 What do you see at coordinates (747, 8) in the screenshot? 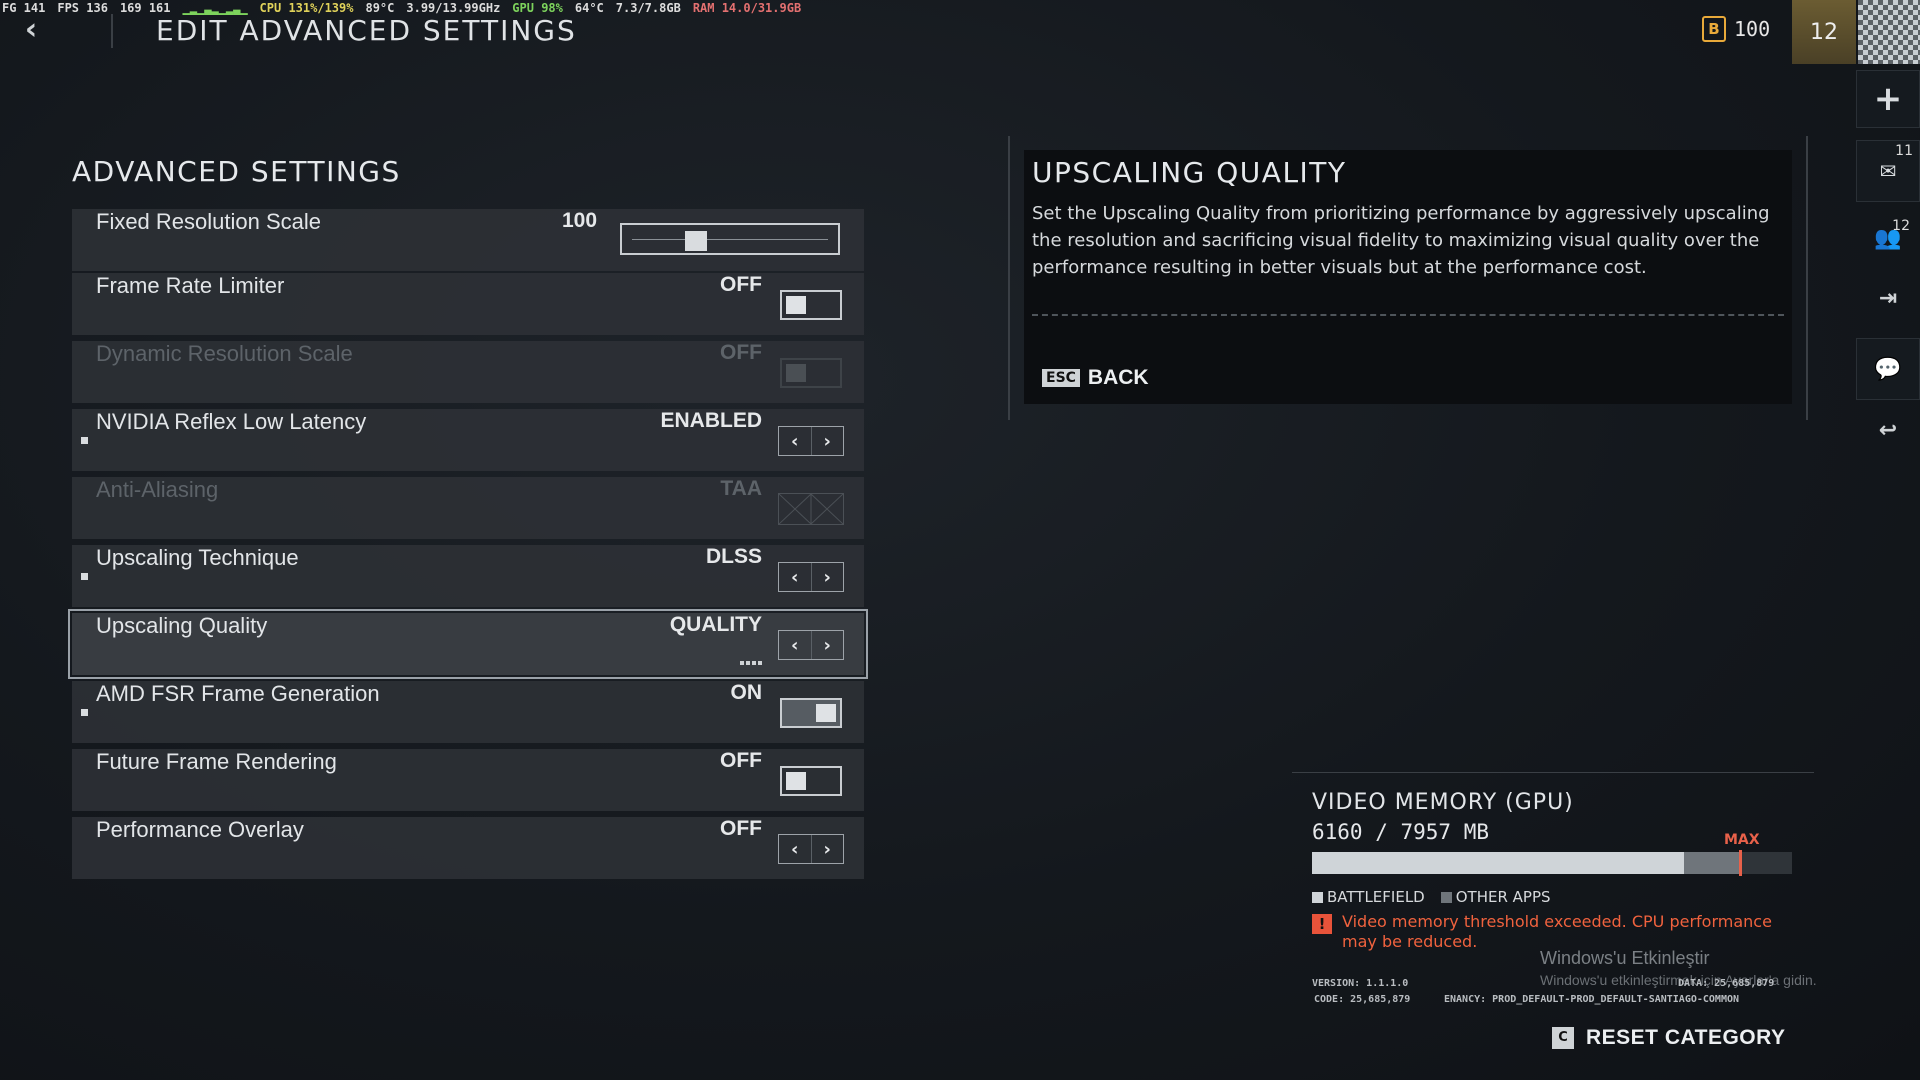
I see `ram-readout: RAM 14.0/31.9GB` at bounding box center [747, 8].